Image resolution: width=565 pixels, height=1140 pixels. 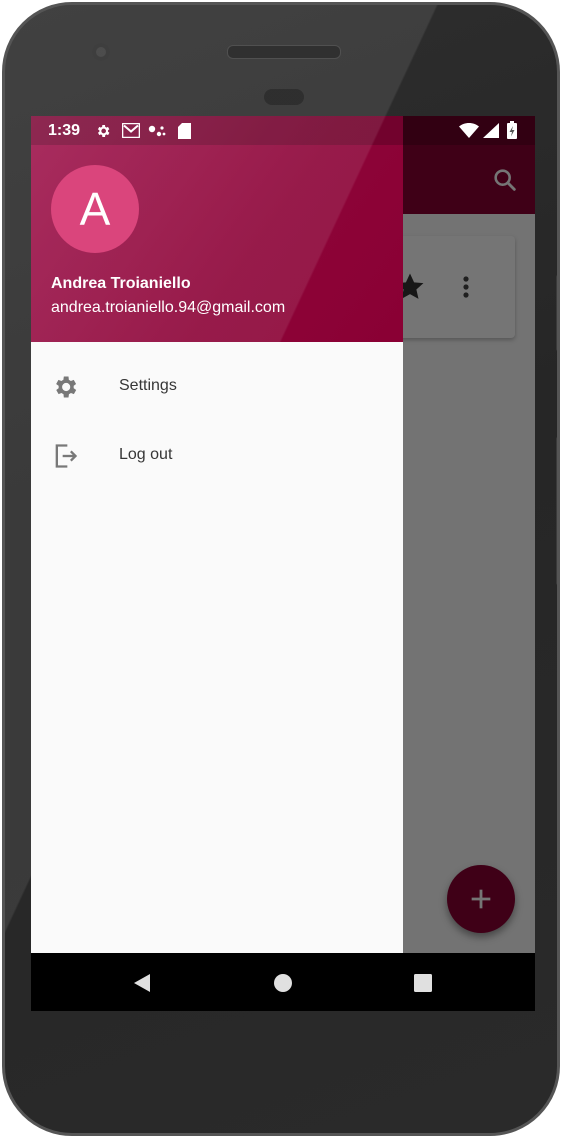 What do you see at coordinates (66, 456) in the screenshot?
I see `logout-icon` at bounding box center [66, 456].